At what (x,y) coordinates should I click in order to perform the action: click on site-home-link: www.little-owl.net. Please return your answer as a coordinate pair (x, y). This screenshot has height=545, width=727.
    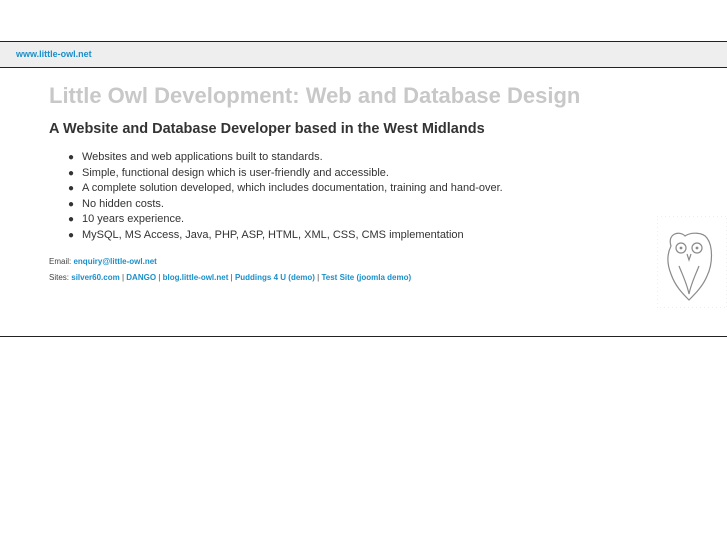
    Looking at the image, I should click on (54, 54).